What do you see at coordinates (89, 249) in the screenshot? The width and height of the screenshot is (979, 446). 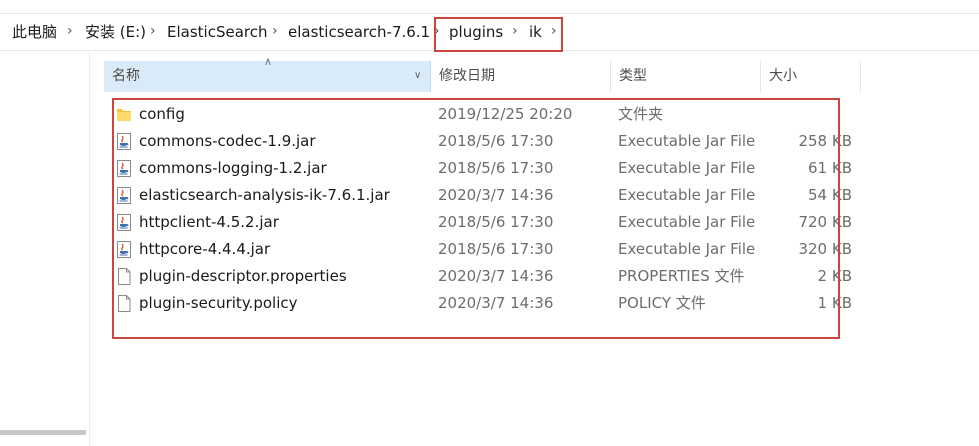 I see `navigation-pane-divider` at bounding box center [89, 249].